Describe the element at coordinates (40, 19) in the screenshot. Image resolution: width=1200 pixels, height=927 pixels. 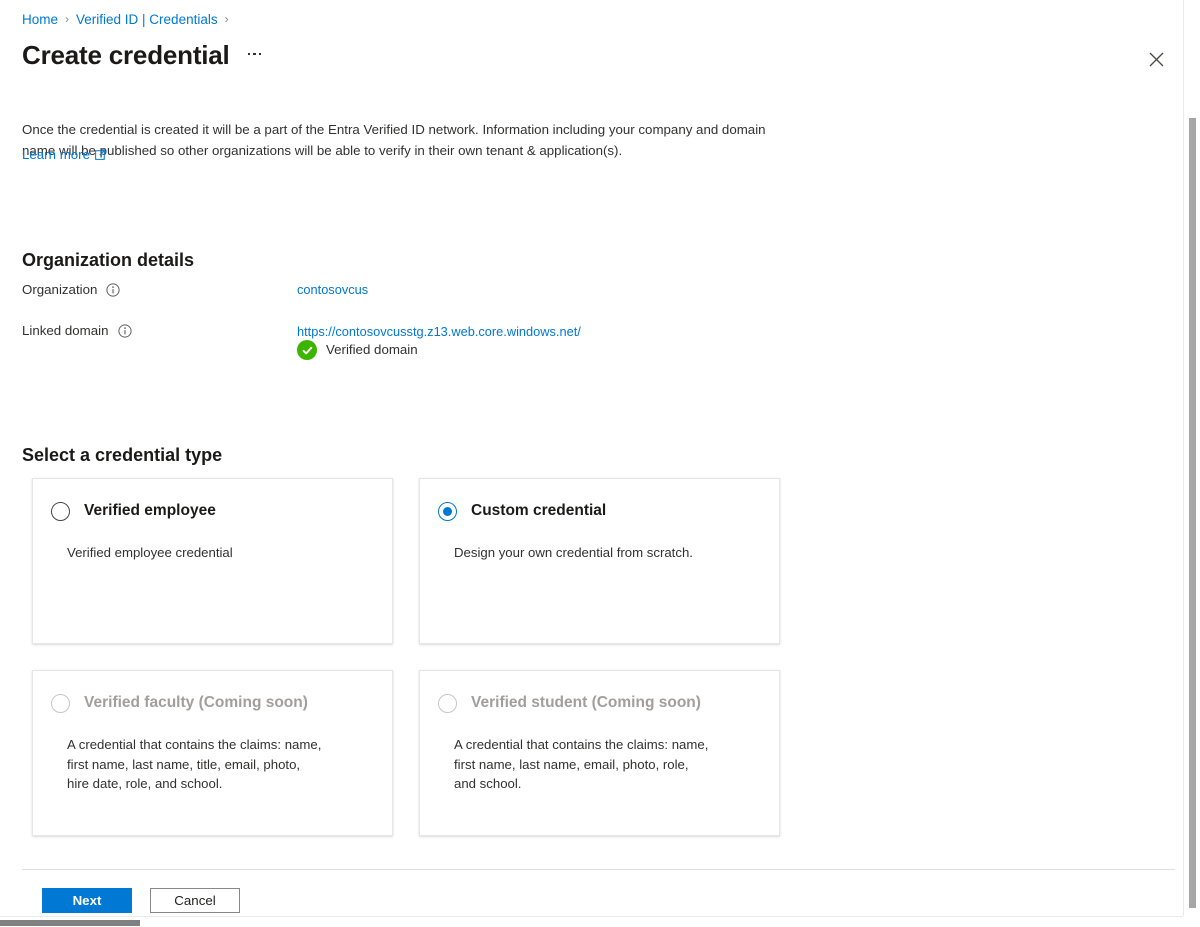
I see `breadcrumb-item-home: Home` at that location.